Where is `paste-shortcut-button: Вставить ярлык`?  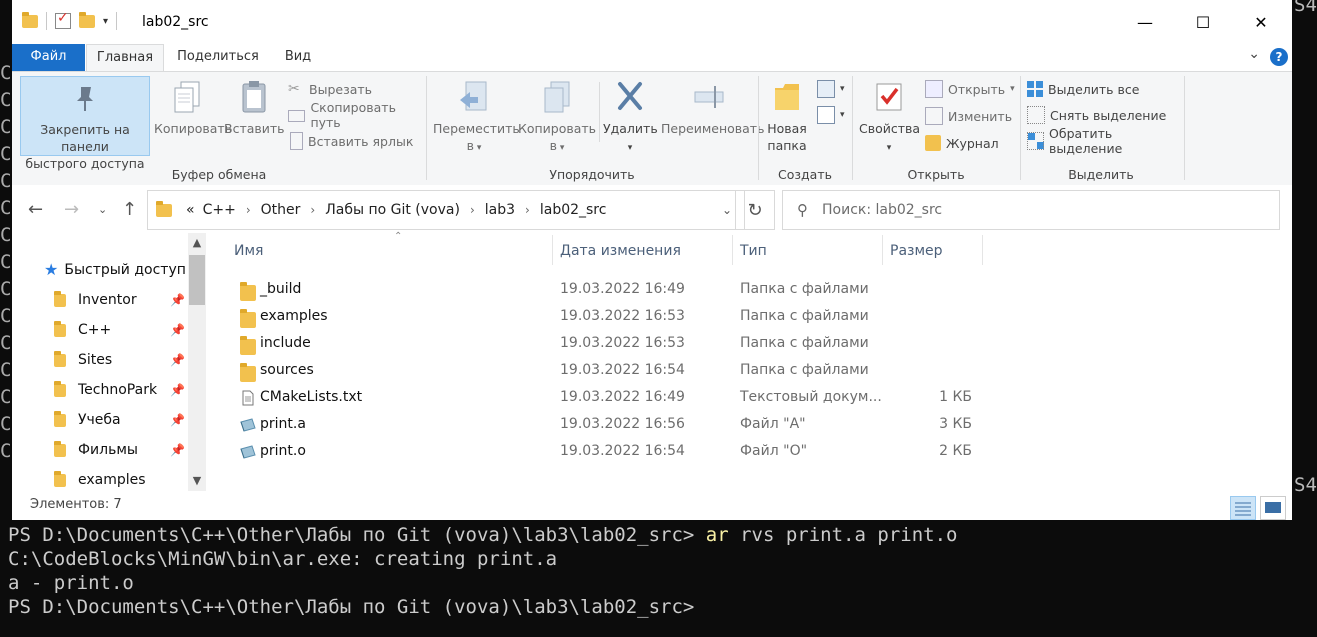 paste-shortcut-button: Вставить ярлык is located at coordinates (350, 141).